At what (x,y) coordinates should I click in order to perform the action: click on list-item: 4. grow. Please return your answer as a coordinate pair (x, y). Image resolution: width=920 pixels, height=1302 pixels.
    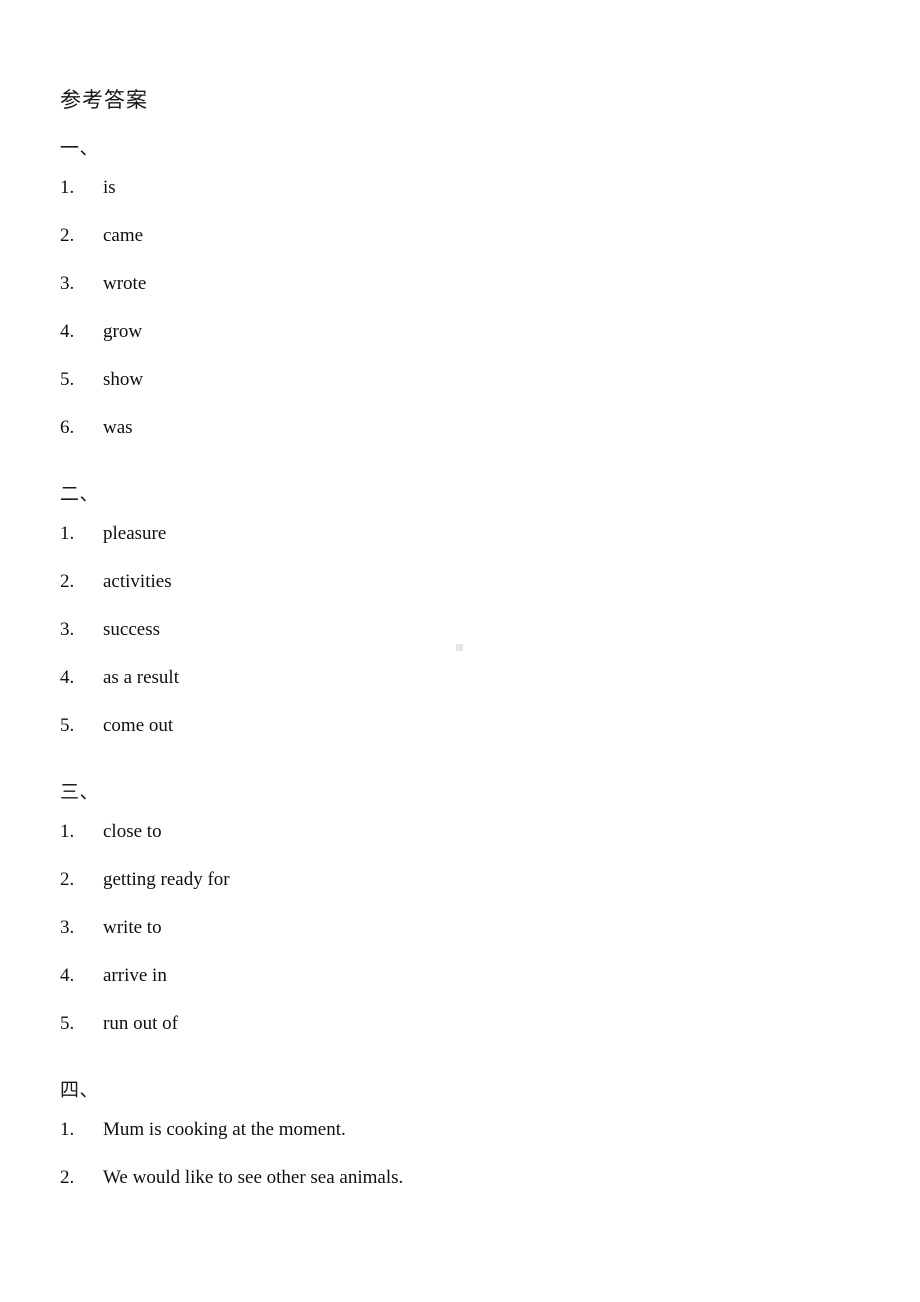
    Looking at the image, I should click on (460, 344).